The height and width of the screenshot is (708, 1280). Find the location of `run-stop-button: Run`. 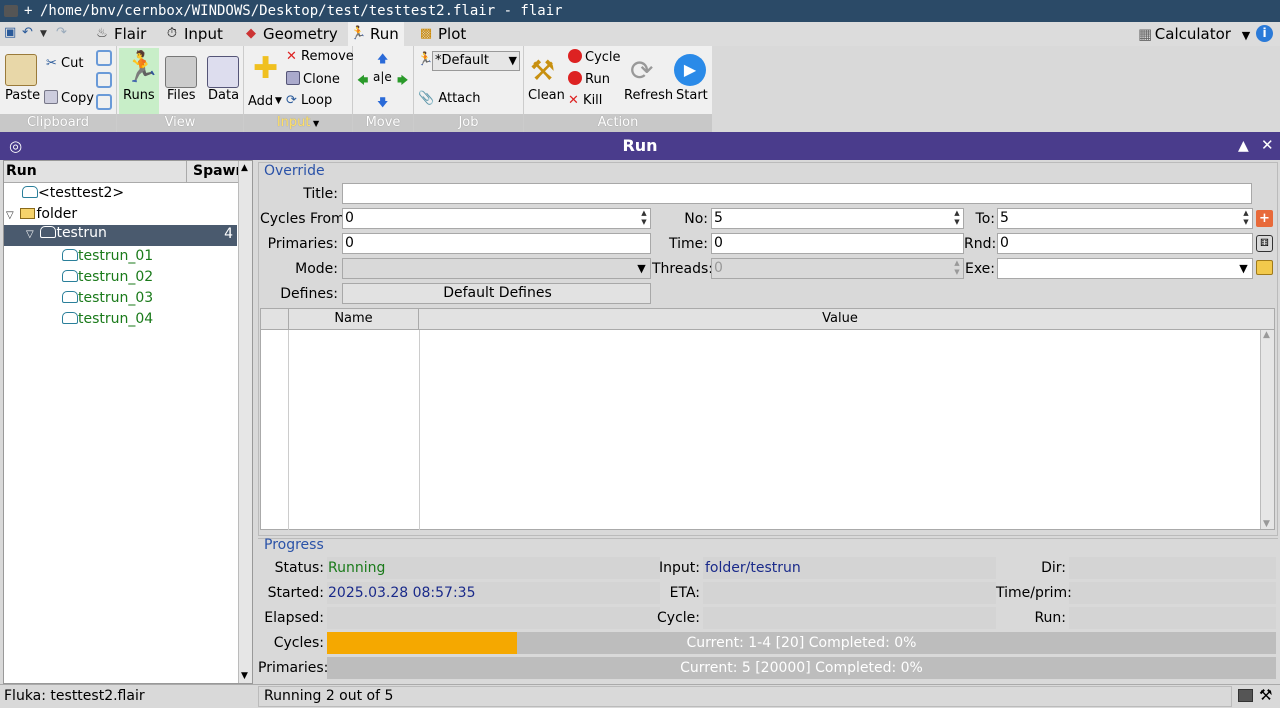

run-stop-button: Run is located at coordinates (589, 79).